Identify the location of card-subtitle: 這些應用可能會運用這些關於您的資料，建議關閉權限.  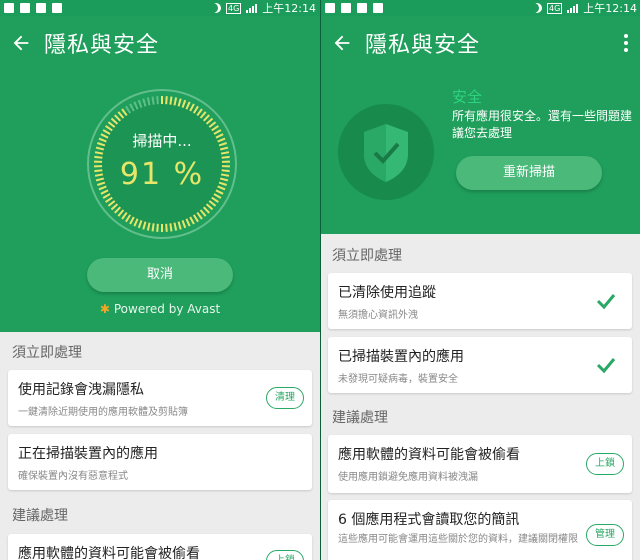
(458, 539).